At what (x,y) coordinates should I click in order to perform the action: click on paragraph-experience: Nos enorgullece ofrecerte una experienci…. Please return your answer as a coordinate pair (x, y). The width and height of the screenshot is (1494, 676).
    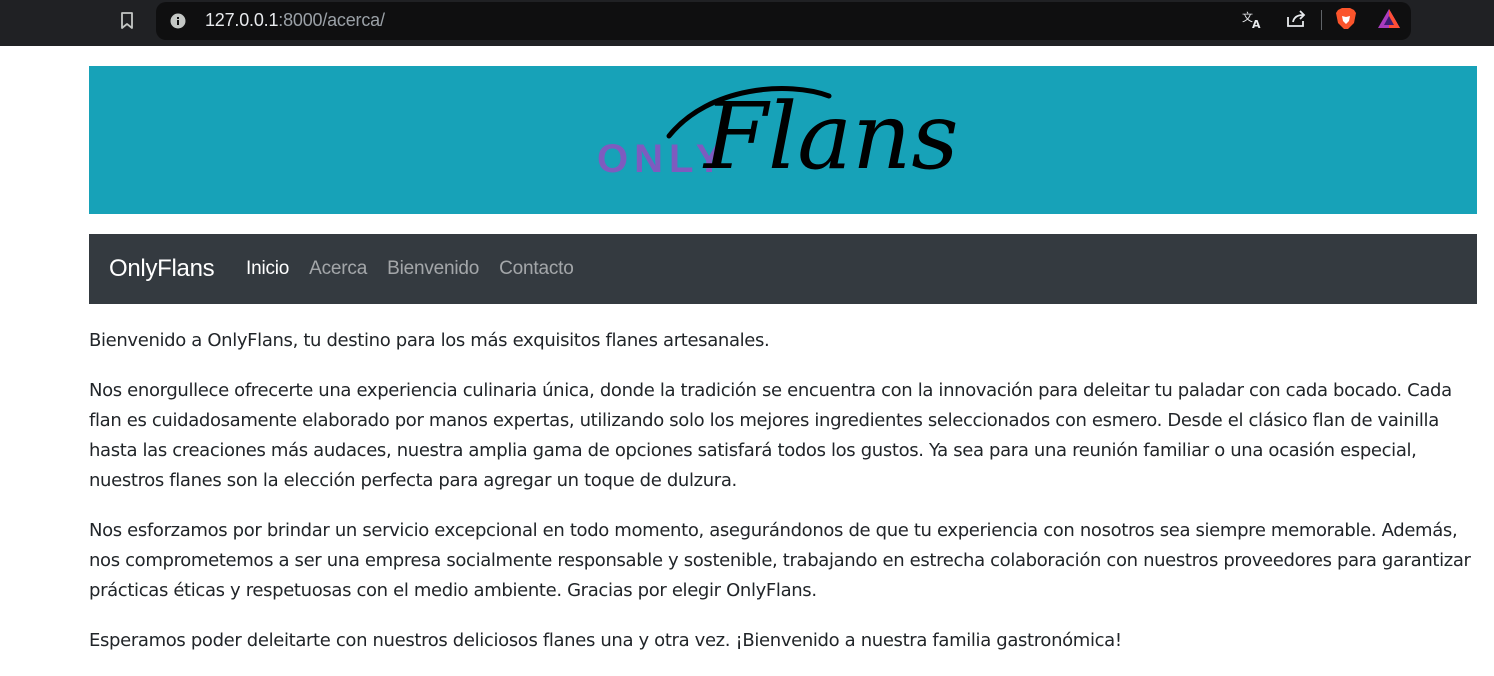
    Looking at the image, I should click on (770, 435).